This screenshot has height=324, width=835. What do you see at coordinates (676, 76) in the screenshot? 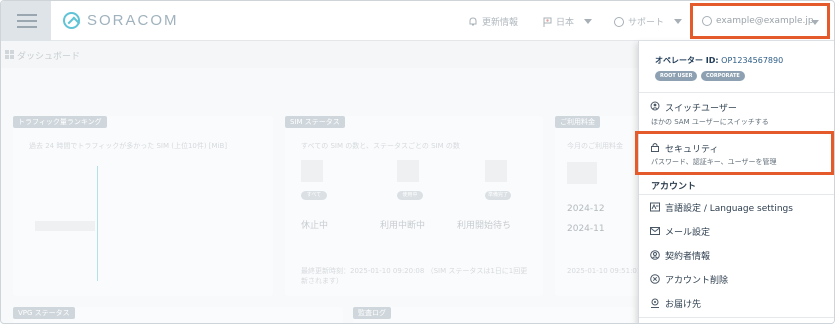
I see `root-user-badge: ROOT USER` at bounding box center [676, 76].